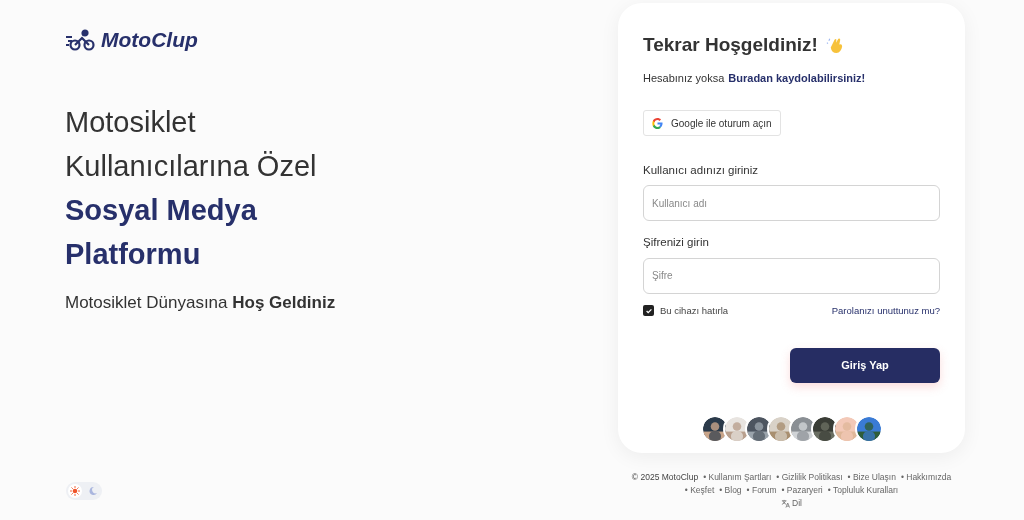  Describe the element at coordinates (791, 503) in the screenshot. I see `language-link: Dil` at that location.